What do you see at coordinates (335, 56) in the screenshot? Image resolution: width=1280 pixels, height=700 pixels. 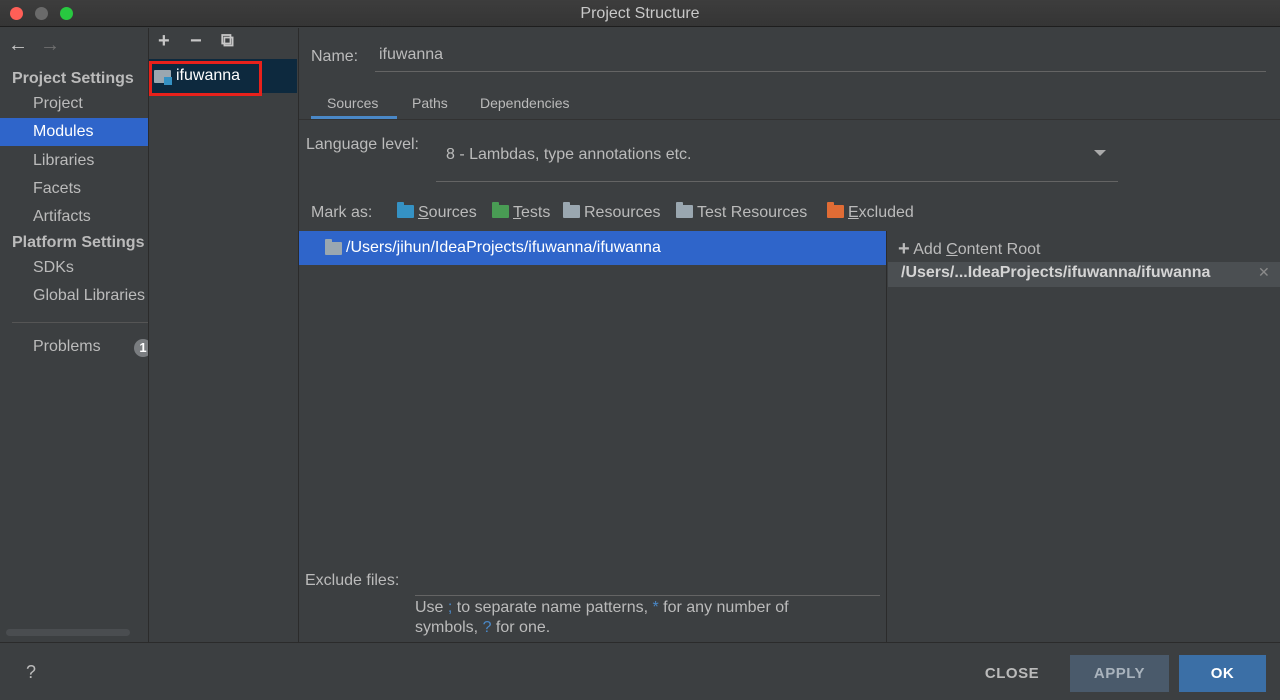 I see `name-label: Name:` at bounding box center [335, 56].